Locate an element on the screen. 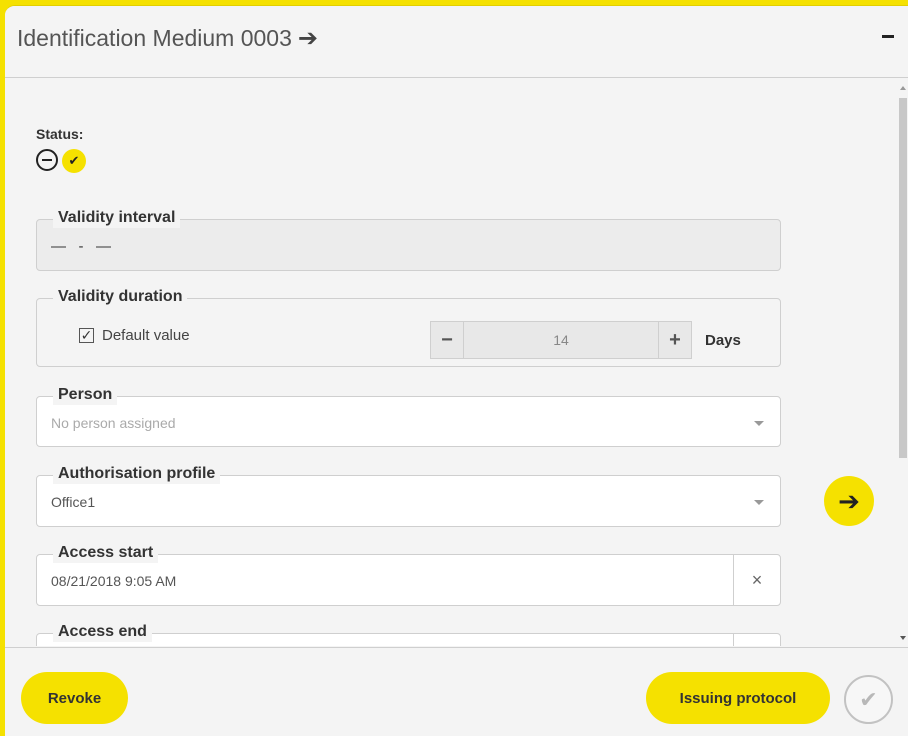 The image size is (908, 736). duration-value: 14 is located at coordinates (561, 340).